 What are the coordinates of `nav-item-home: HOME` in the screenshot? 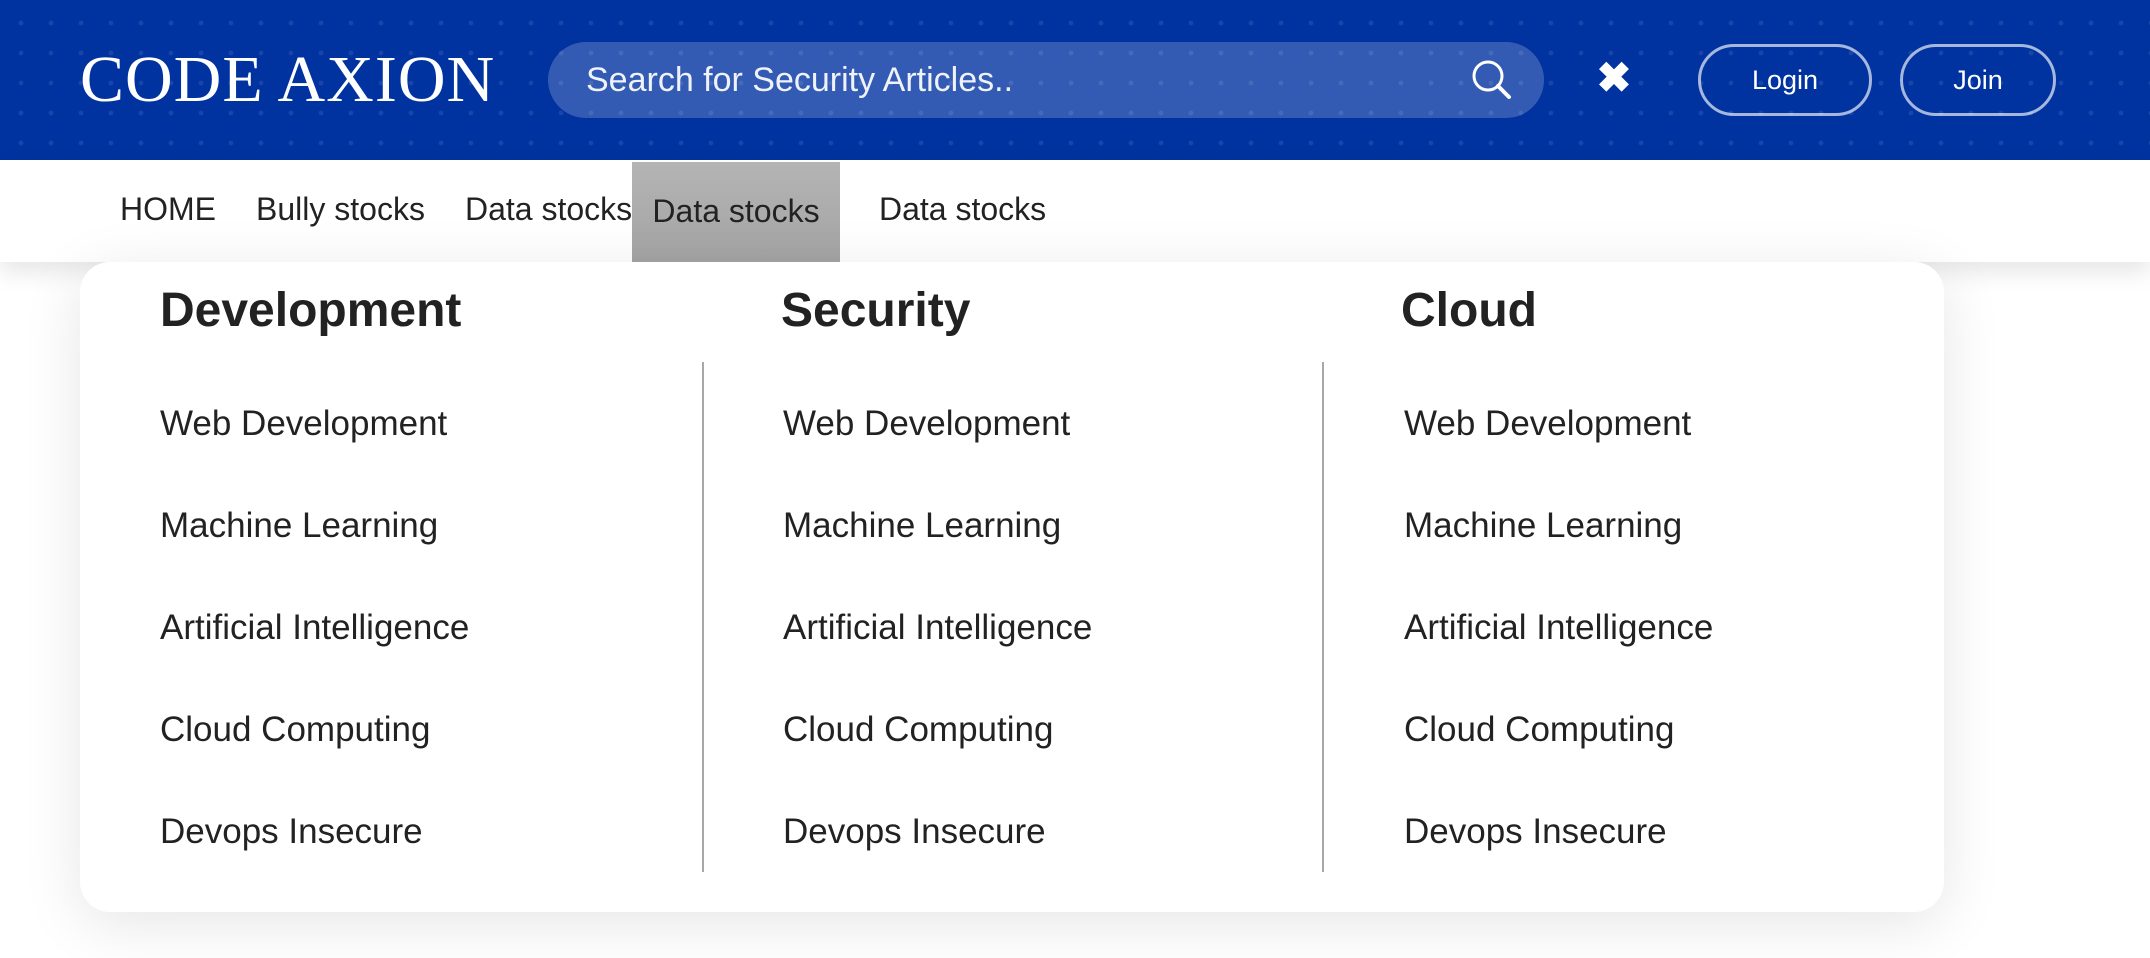 It's located at (168, 211).